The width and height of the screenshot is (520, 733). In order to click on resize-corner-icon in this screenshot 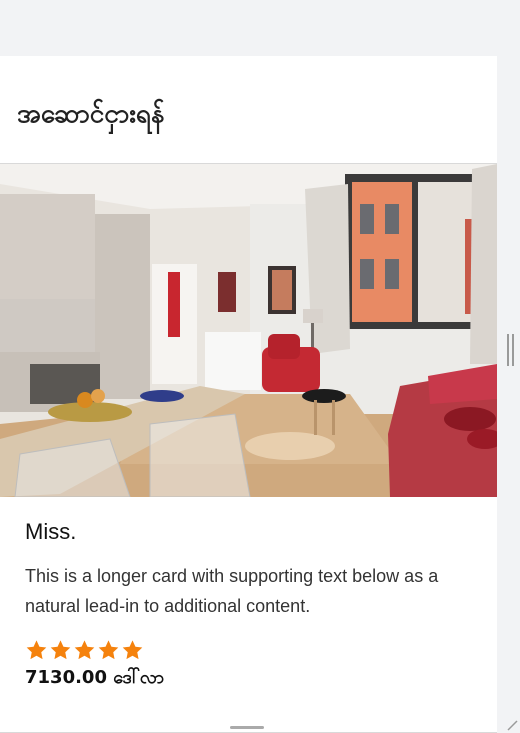, I will do `click(512, 725)`.